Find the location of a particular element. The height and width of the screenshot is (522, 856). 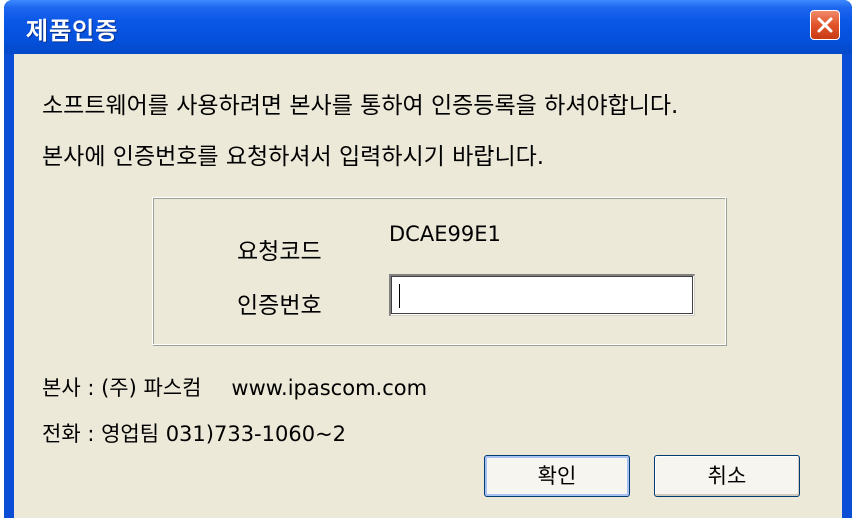

close-button is located at coordinates (825, 25).